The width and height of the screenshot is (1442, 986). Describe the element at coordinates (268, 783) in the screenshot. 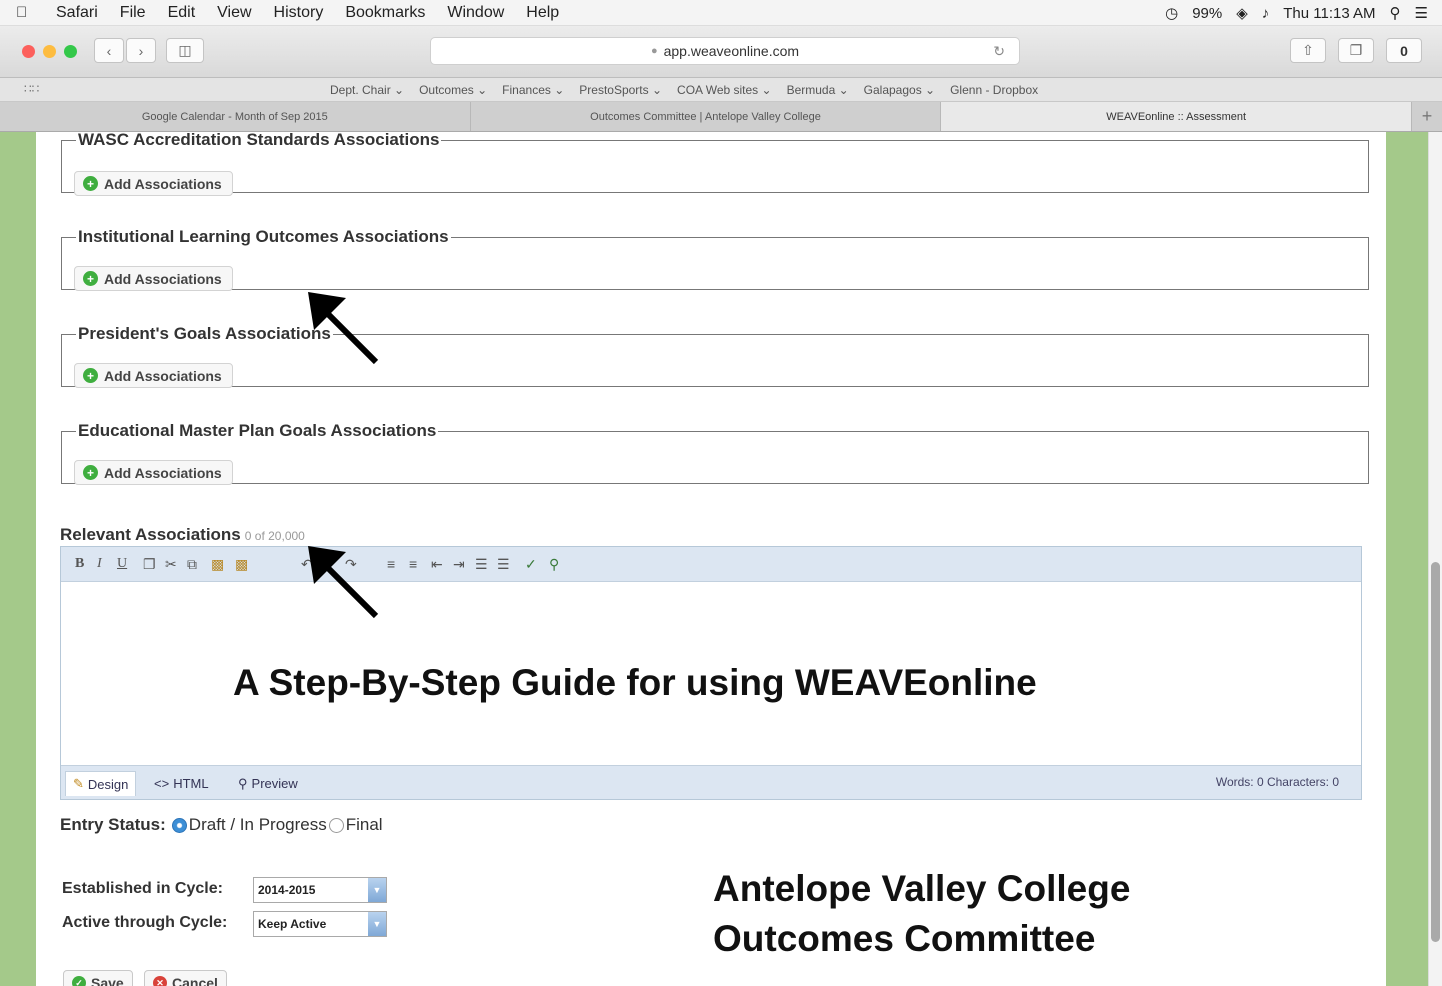

I see `tab-preview: ⚲ Preview` at that location.